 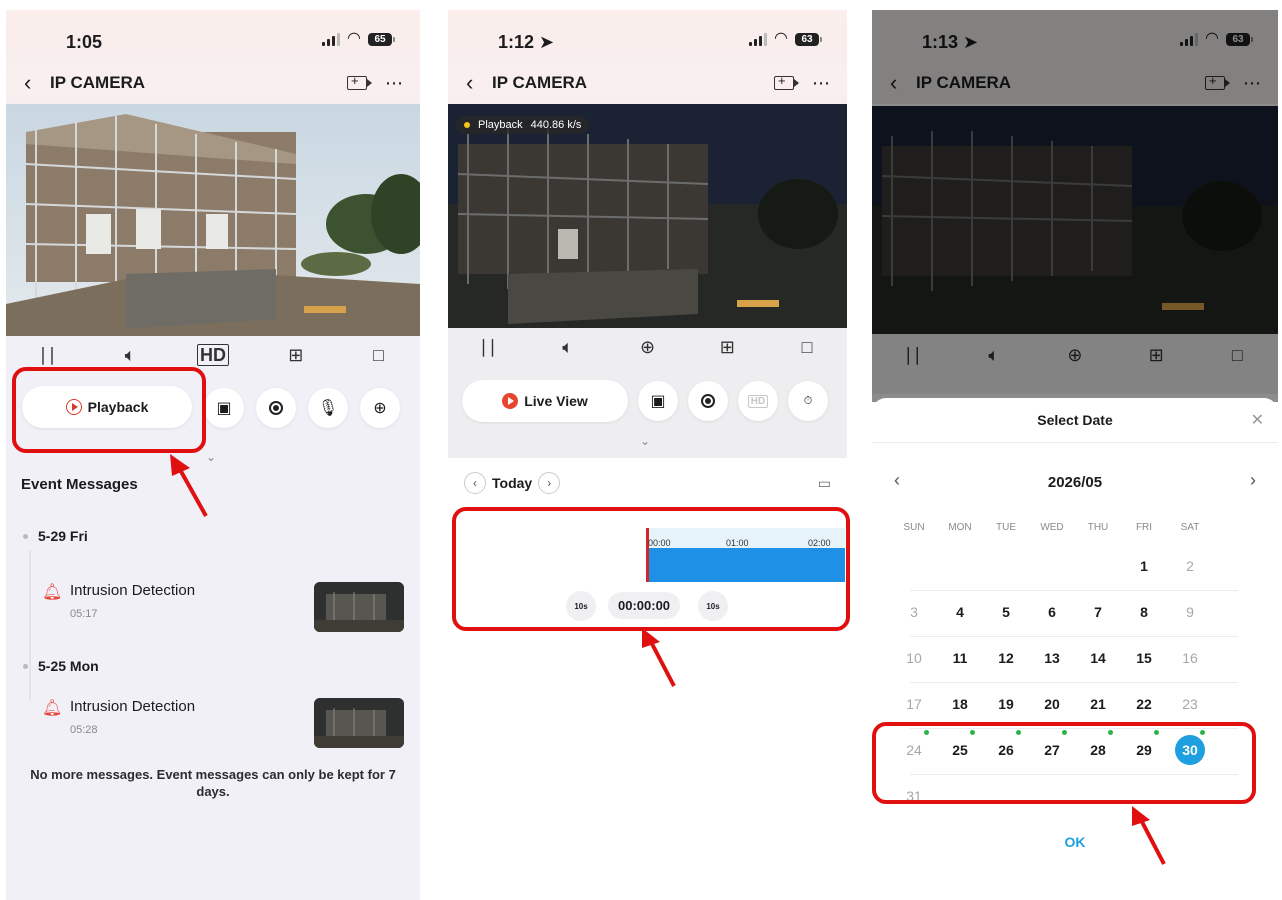 What do you see at coordinates (1064, 763) in the screenshot?
I see `highlight-box-week` at bounding box center [1064, 763].